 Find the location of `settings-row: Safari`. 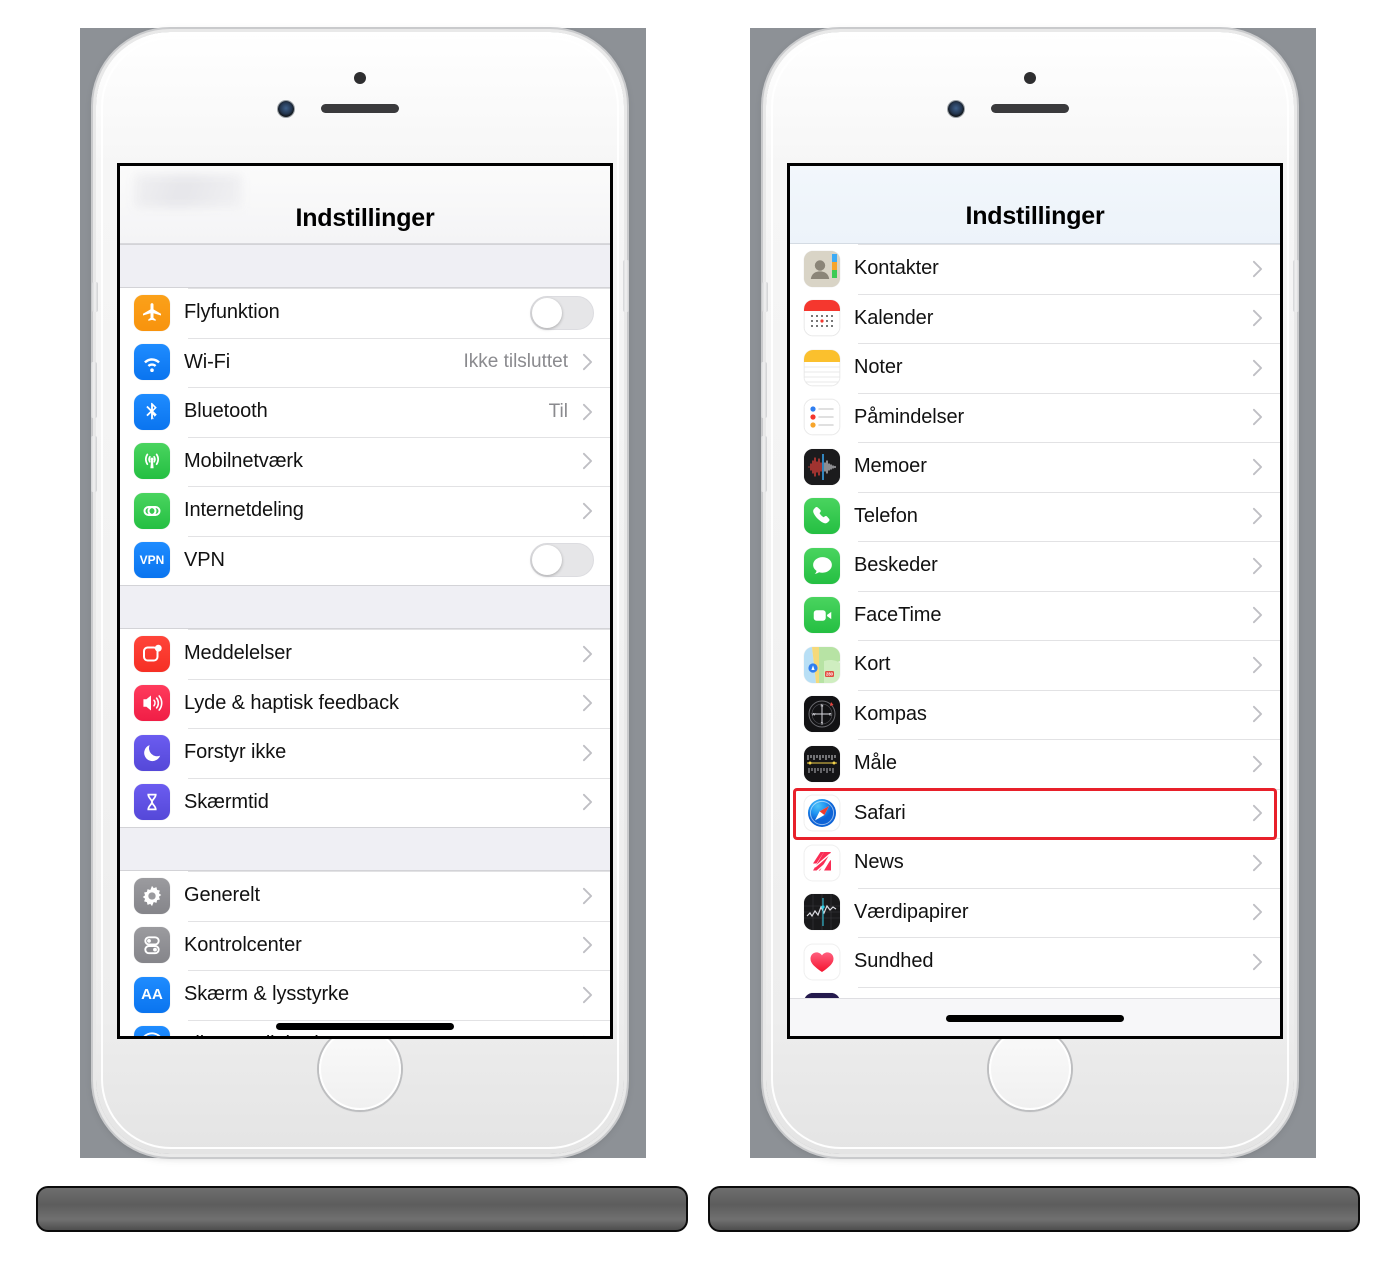

settings-row: Safari is located at coordinates (1035, 813).